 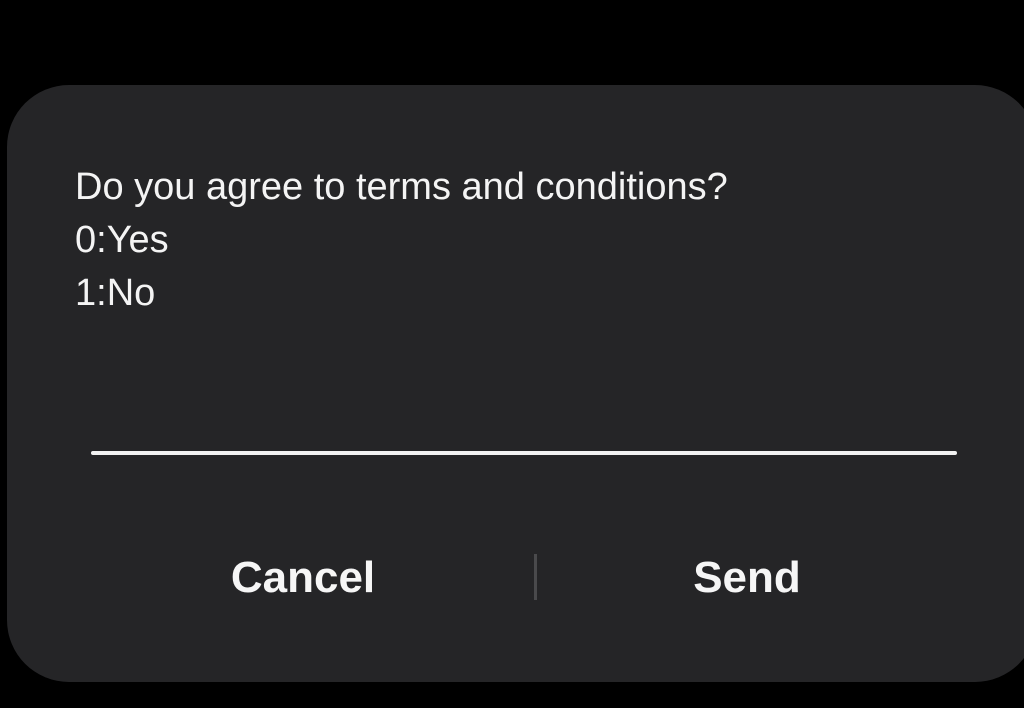 What do you see at coordinates (747, 578) in the screenshot?
I see `send-button: Send` at bounding box center [747, 578].